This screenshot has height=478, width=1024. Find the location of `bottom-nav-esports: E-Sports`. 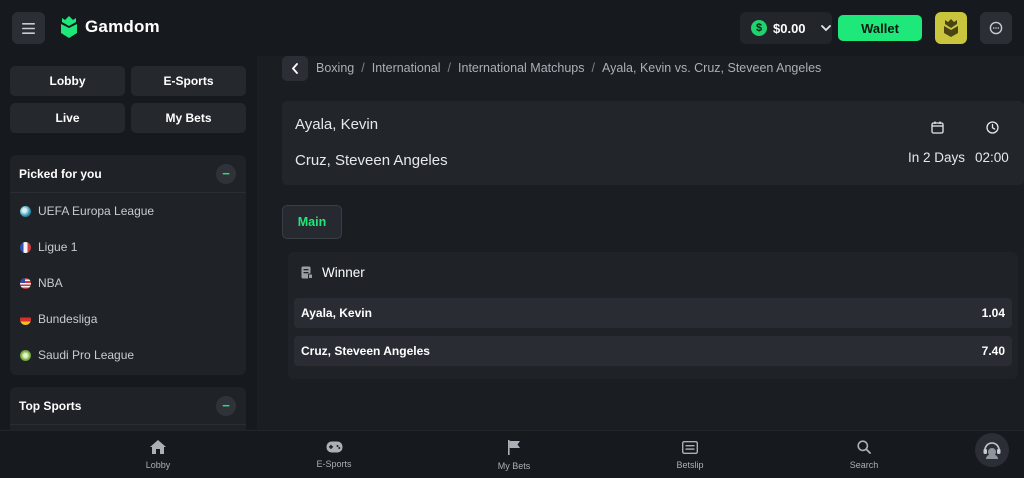

bottom-nav-esports: E-Sports is located at coordinates (334, 454).